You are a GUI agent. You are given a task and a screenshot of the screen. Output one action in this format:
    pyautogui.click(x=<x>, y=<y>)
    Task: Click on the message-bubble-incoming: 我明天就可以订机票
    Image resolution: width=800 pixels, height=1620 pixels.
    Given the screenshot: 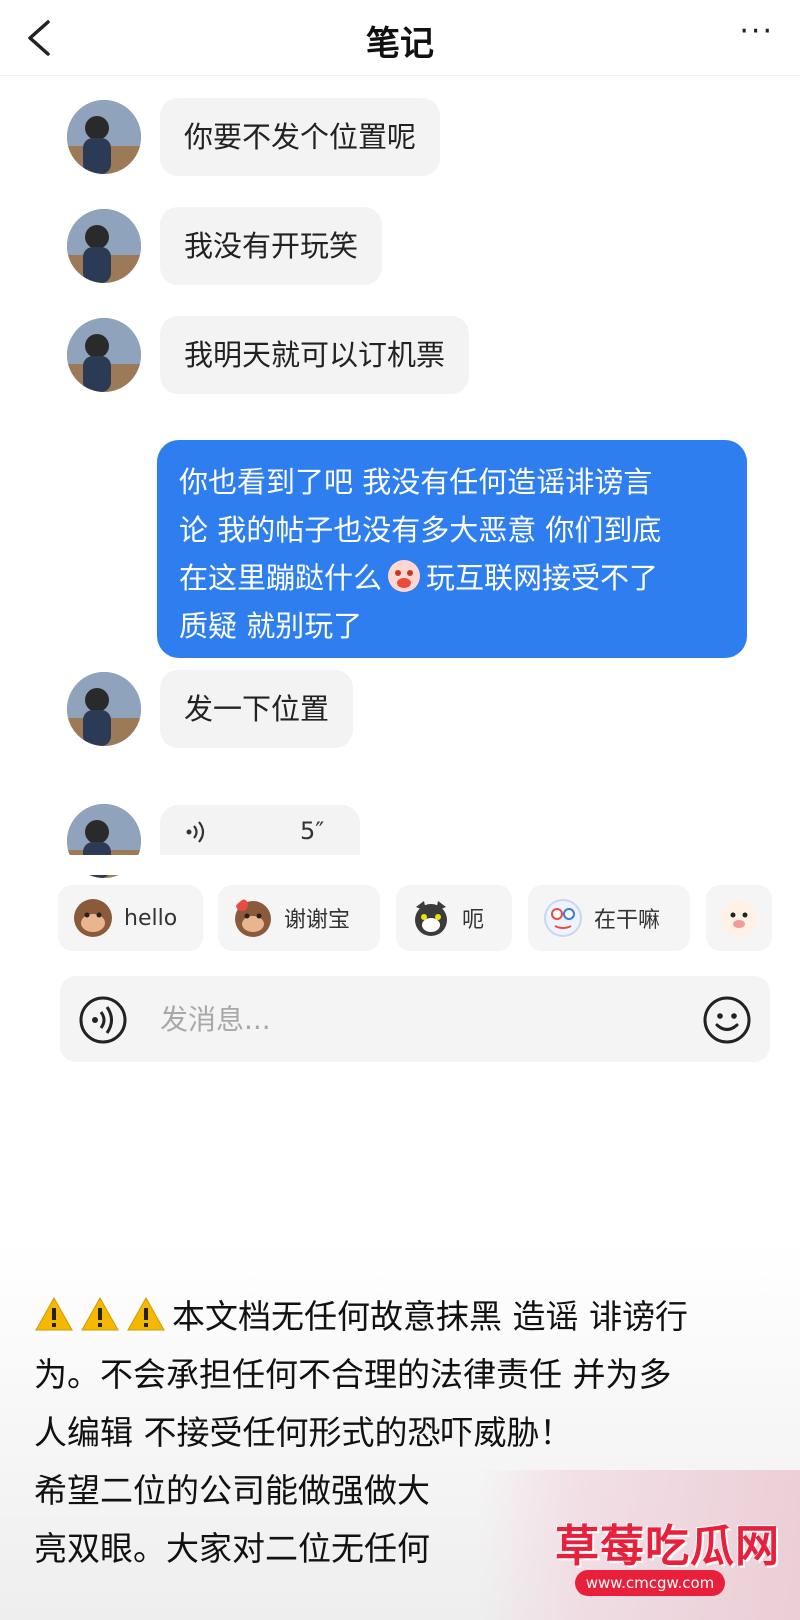 What is the action you would take?
    pyautogui.click(x=315, y=355)
    